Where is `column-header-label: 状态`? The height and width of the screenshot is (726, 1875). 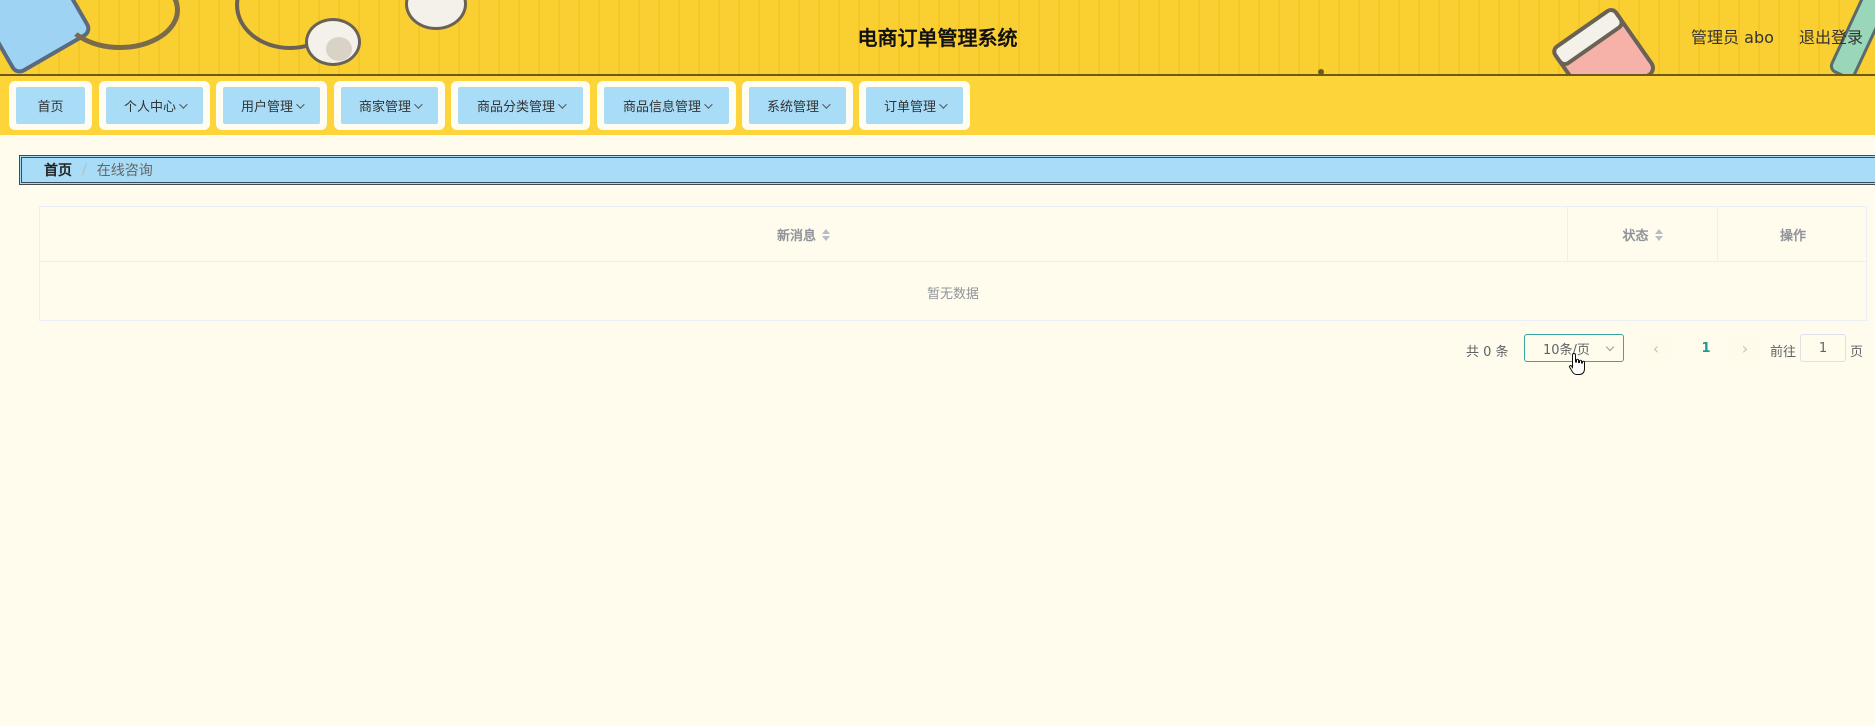 column-header-label: 状态 is located at coordinates (1635, 236).